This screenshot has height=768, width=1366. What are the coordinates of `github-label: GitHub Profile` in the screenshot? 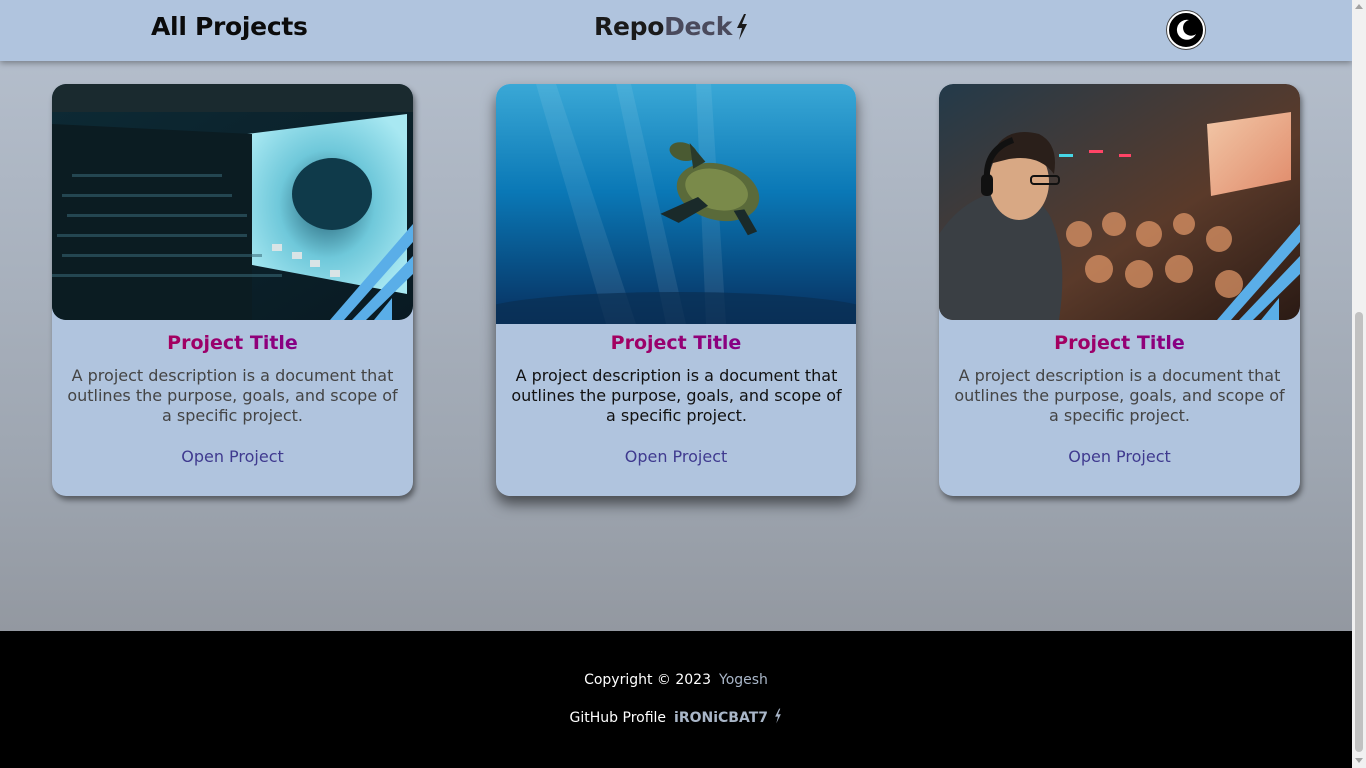 It's located at (618, 718).